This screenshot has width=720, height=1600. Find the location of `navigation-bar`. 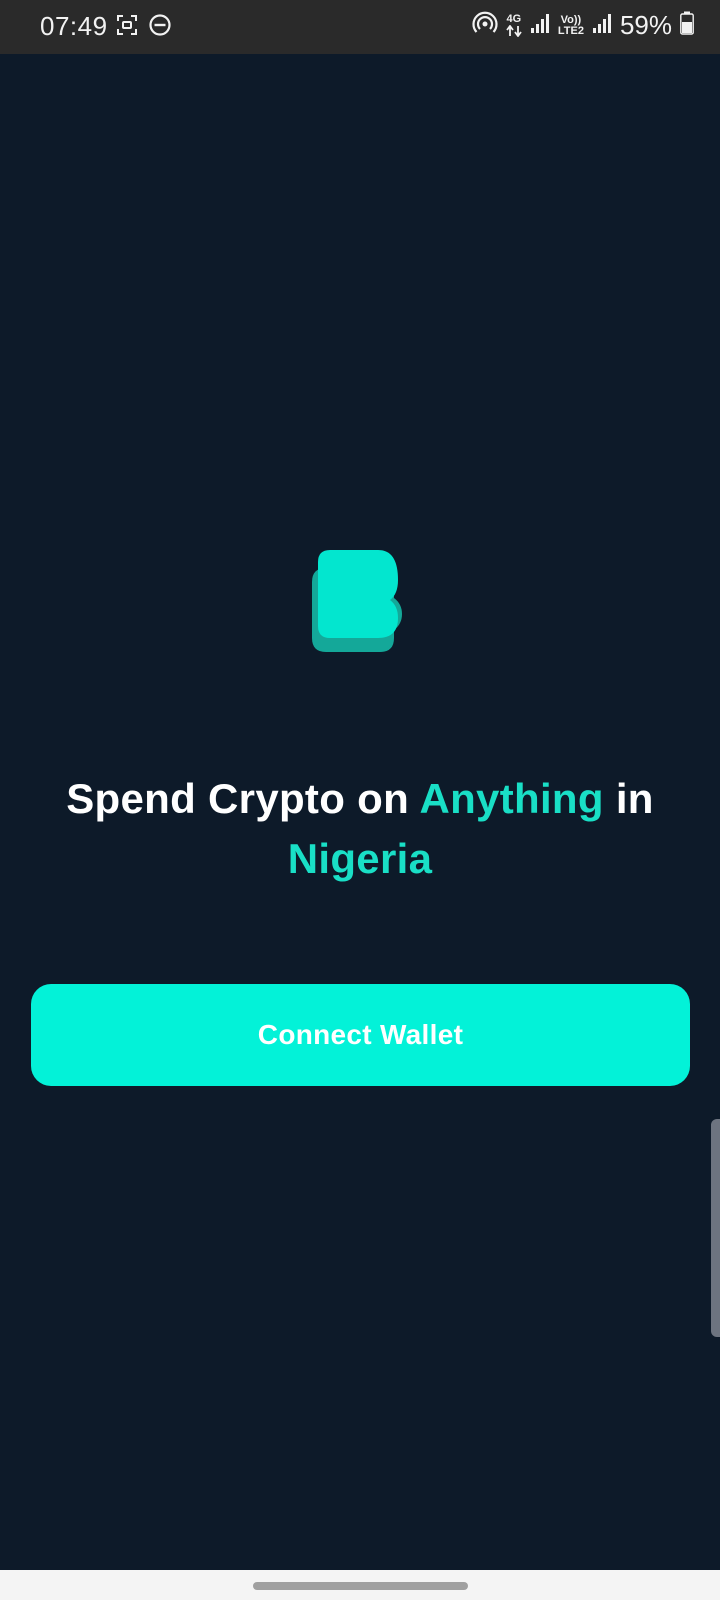

navigation-bar is located at coordinates (360, 1585).